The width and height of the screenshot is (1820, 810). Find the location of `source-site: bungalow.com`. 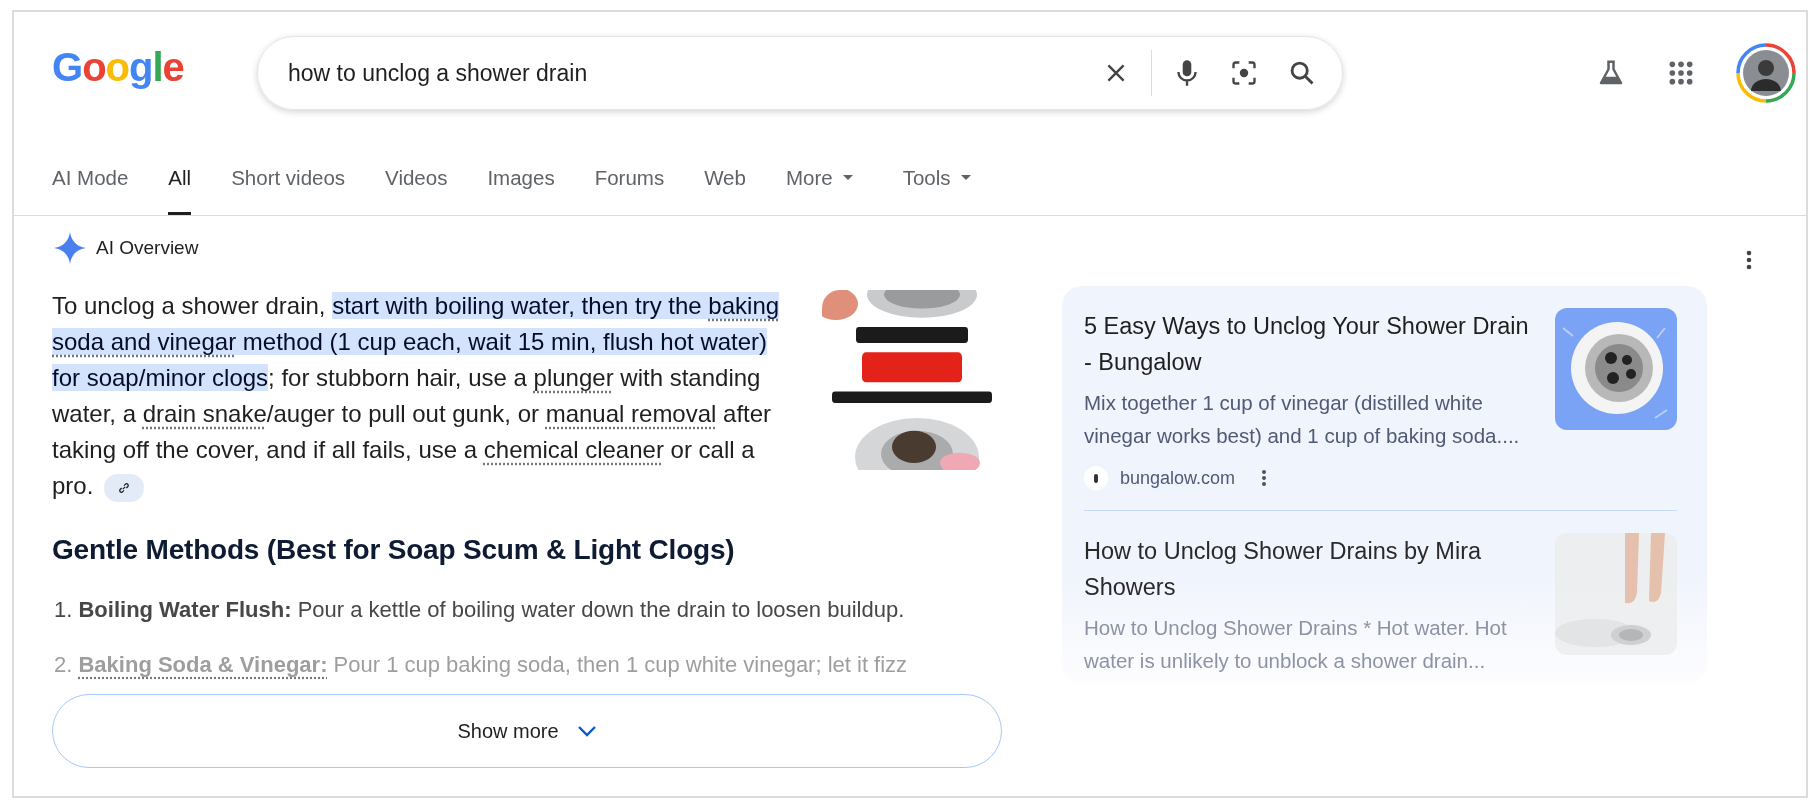

source-site: bungalow.com is located at coordinates (1178, 478).